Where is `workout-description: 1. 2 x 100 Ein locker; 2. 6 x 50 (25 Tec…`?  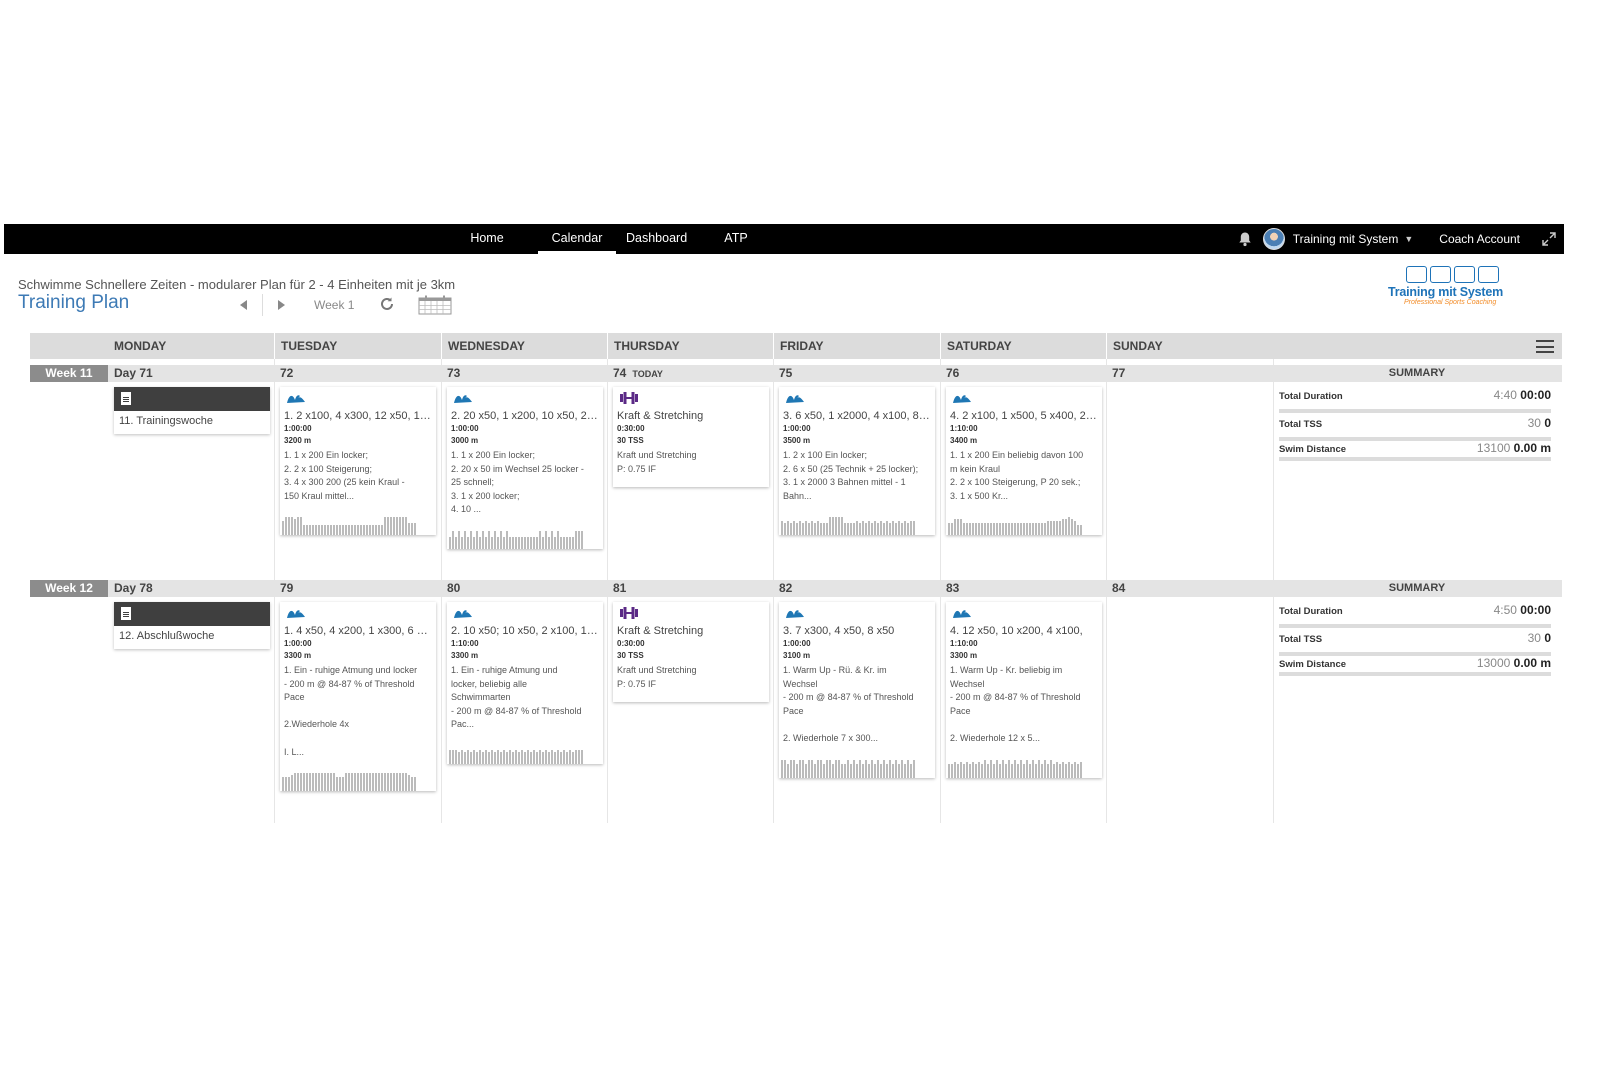 workout-description: 1. 2 x 100 Ein locker; 2. 6 x 50 (25 Tec… is located at coordinates (851, 475).